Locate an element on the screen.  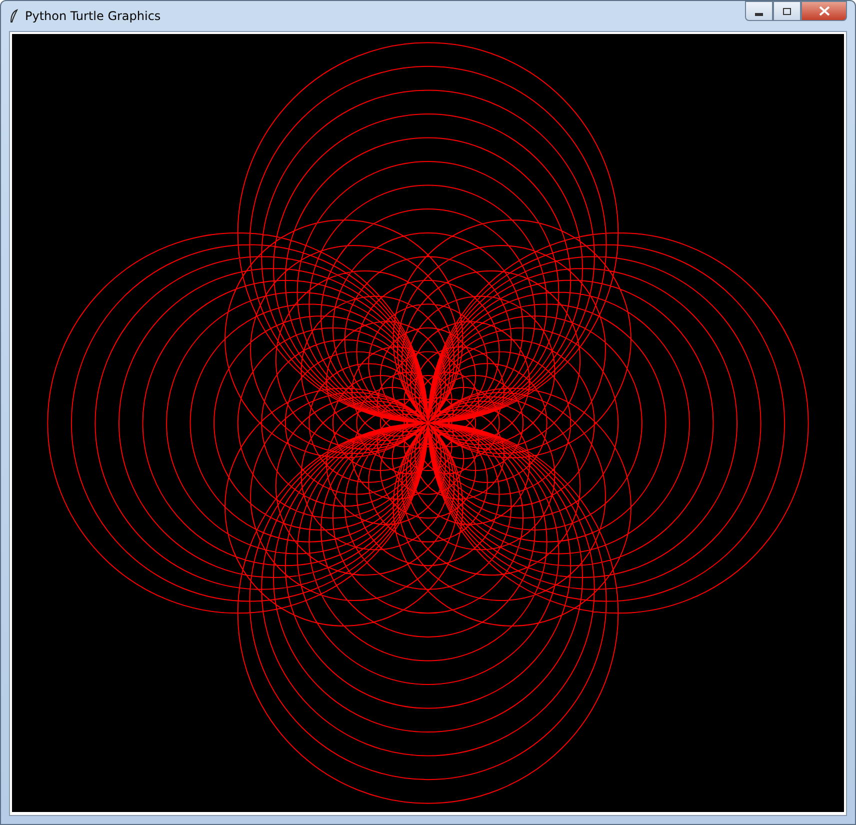
close-button is located at coordinates (824, 11).